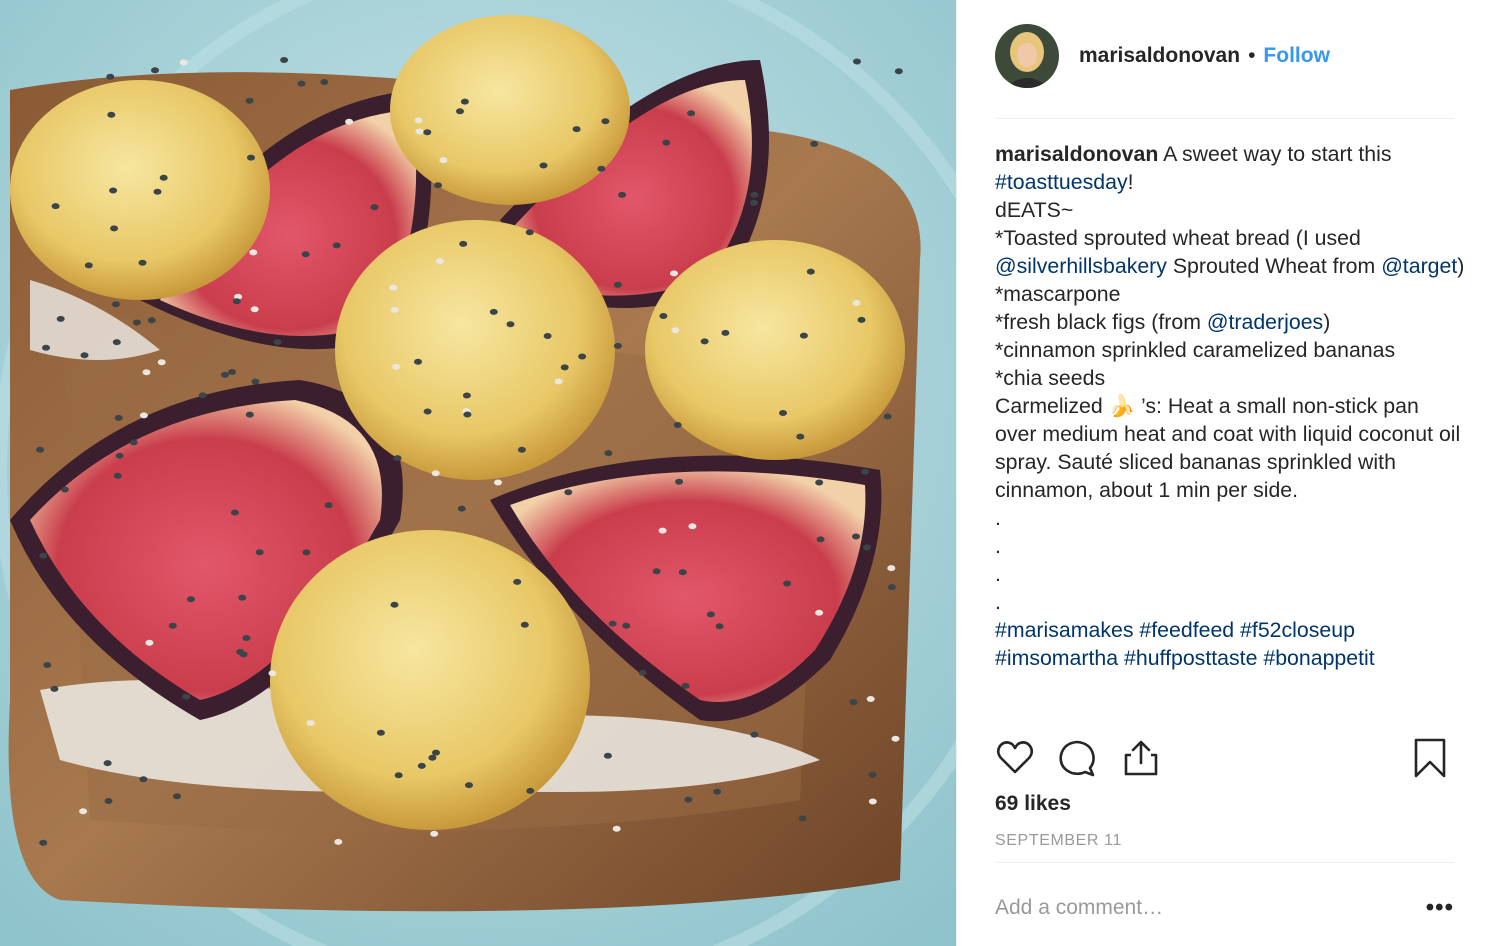 The width and height of the screenshot is (1488, 946). I want to click on share-button, so click(1143, 760).